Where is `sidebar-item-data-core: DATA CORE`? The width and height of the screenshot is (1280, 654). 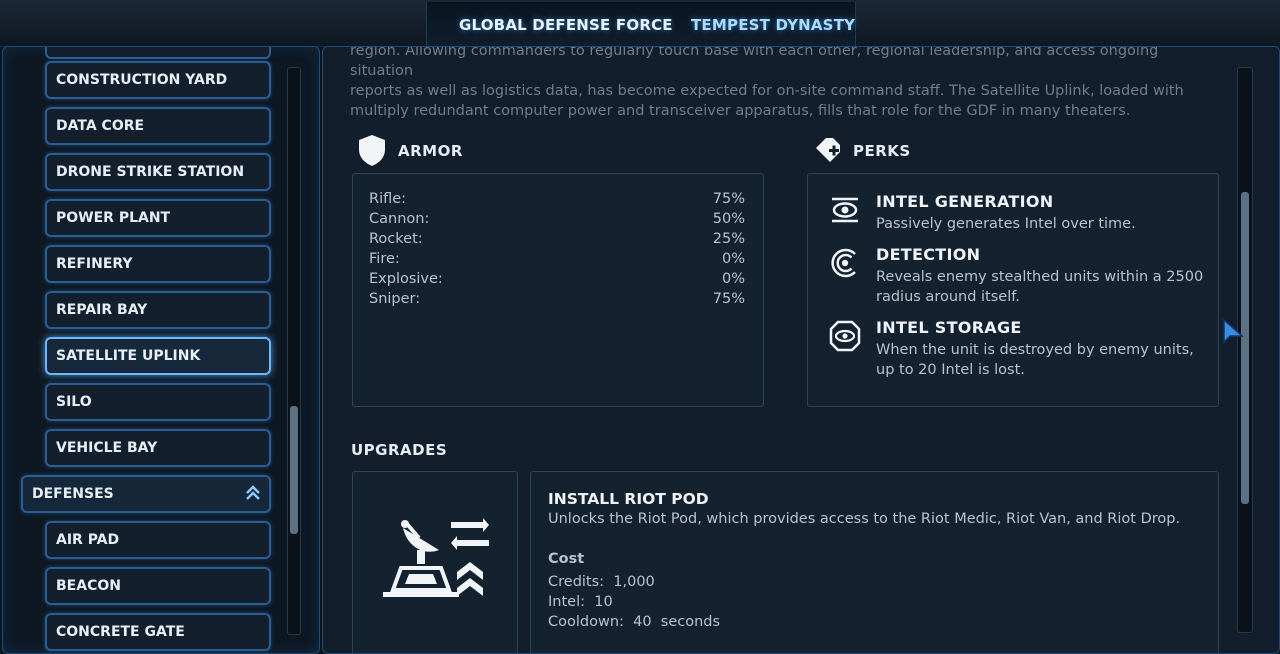 sidebar-item-data-core: DATA CORE is located at coordinates (158, 126).